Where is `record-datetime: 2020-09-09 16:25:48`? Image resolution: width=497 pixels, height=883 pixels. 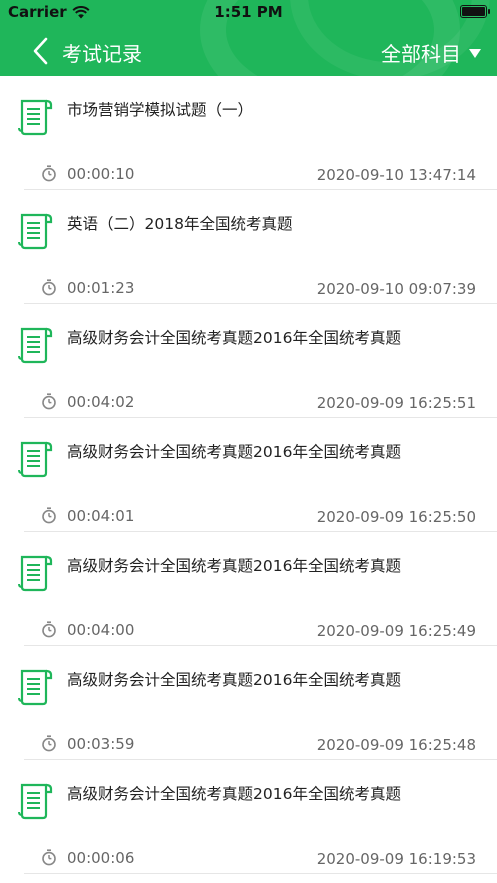
record-datetime: 2020-09-09 16:25:48 is located at coordinates (396, 745).